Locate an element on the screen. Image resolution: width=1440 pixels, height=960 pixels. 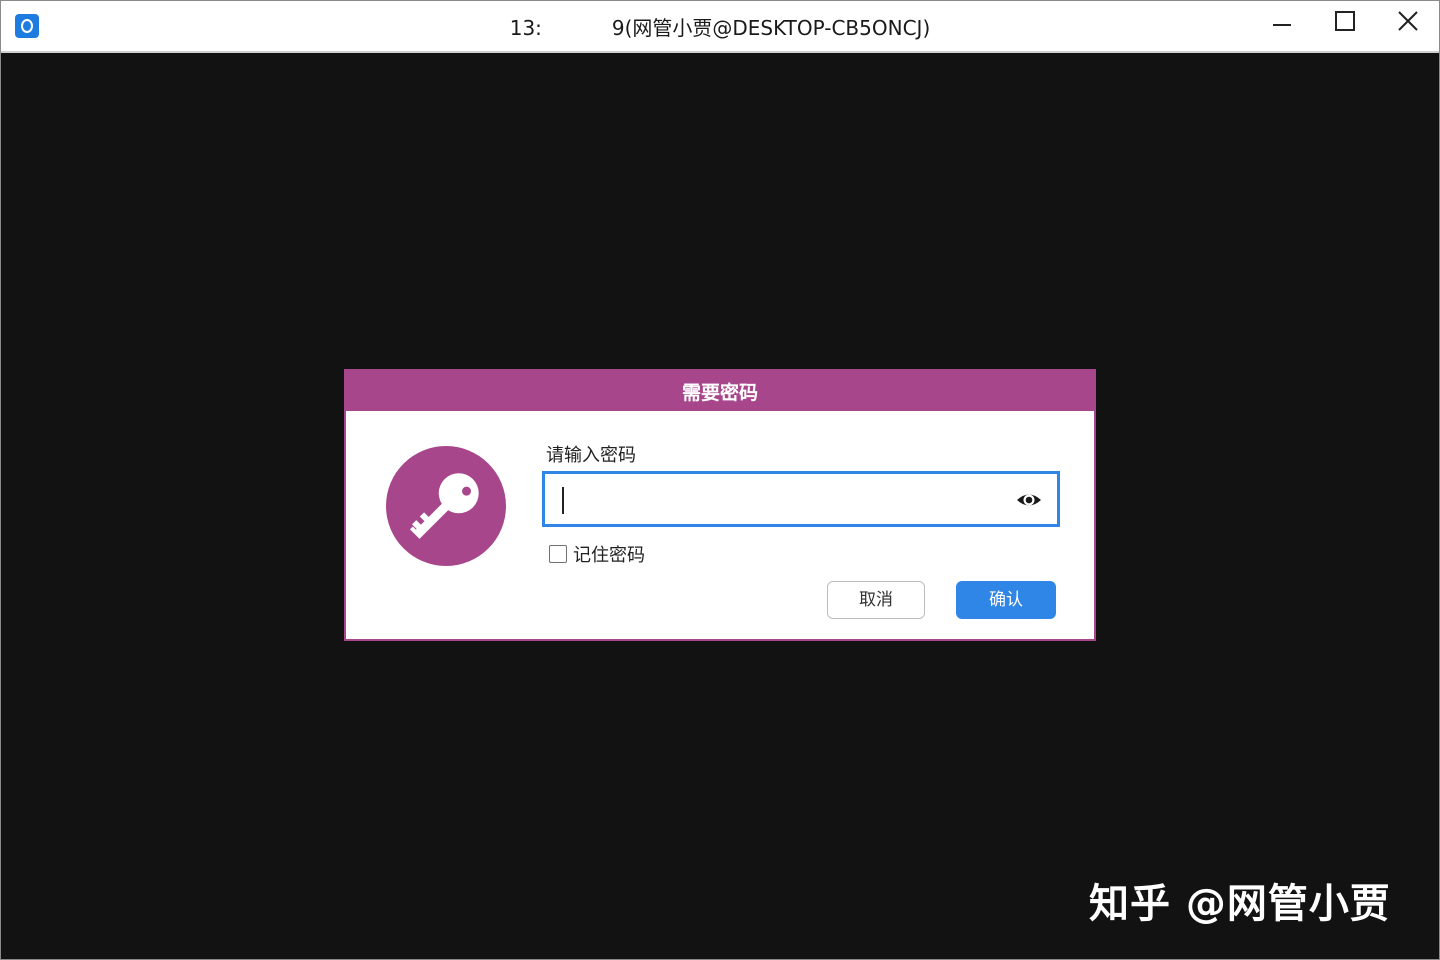
dialog-title: 需要密码 is located at coordinates (720, 391).